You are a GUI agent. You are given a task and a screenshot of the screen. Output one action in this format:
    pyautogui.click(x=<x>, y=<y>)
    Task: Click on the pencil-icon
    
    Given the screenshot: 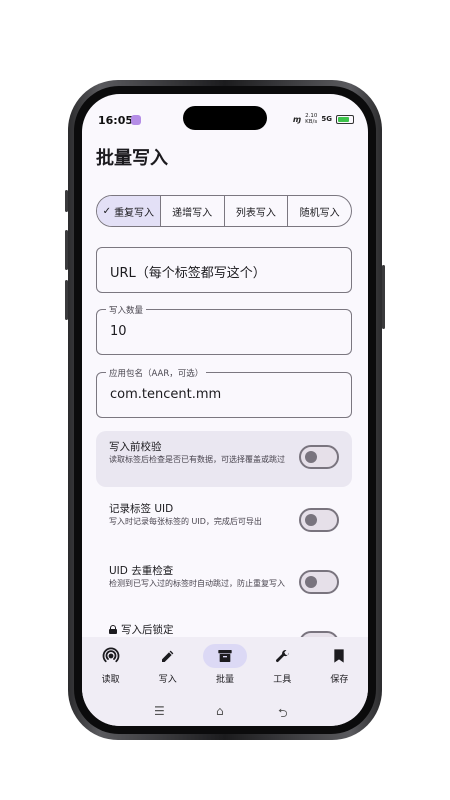 What is the action you would take?
    pyautogui.click(x=167, y=656)
    